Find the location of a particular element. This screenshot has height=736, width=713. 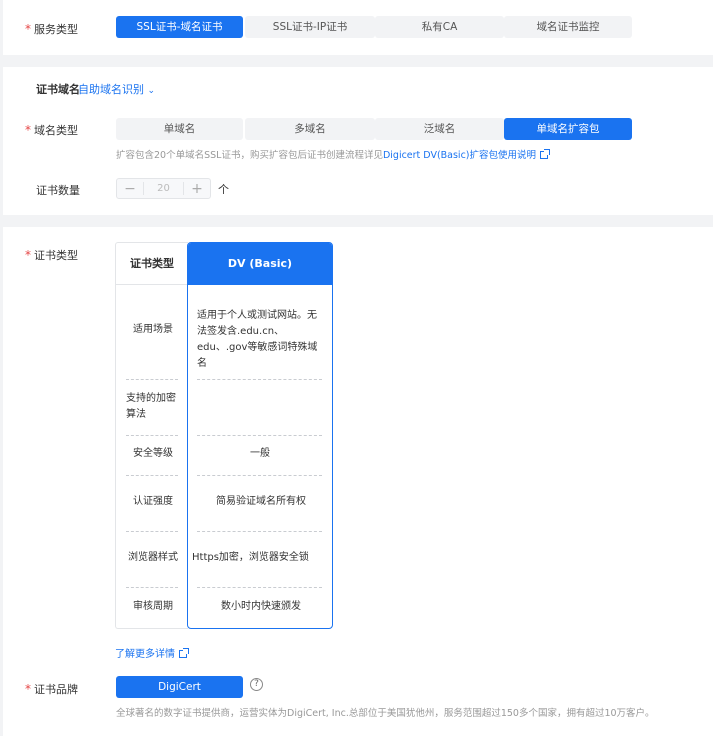

row-value-security: 一般 is located at coordinates (260, 453).